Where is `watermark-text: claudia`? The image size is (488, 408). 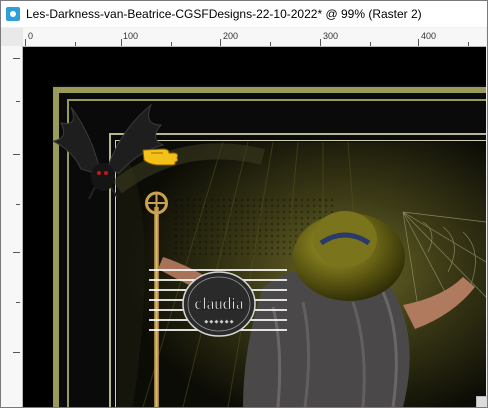
watermark-text: claudia is located at coordinates (219, 303).